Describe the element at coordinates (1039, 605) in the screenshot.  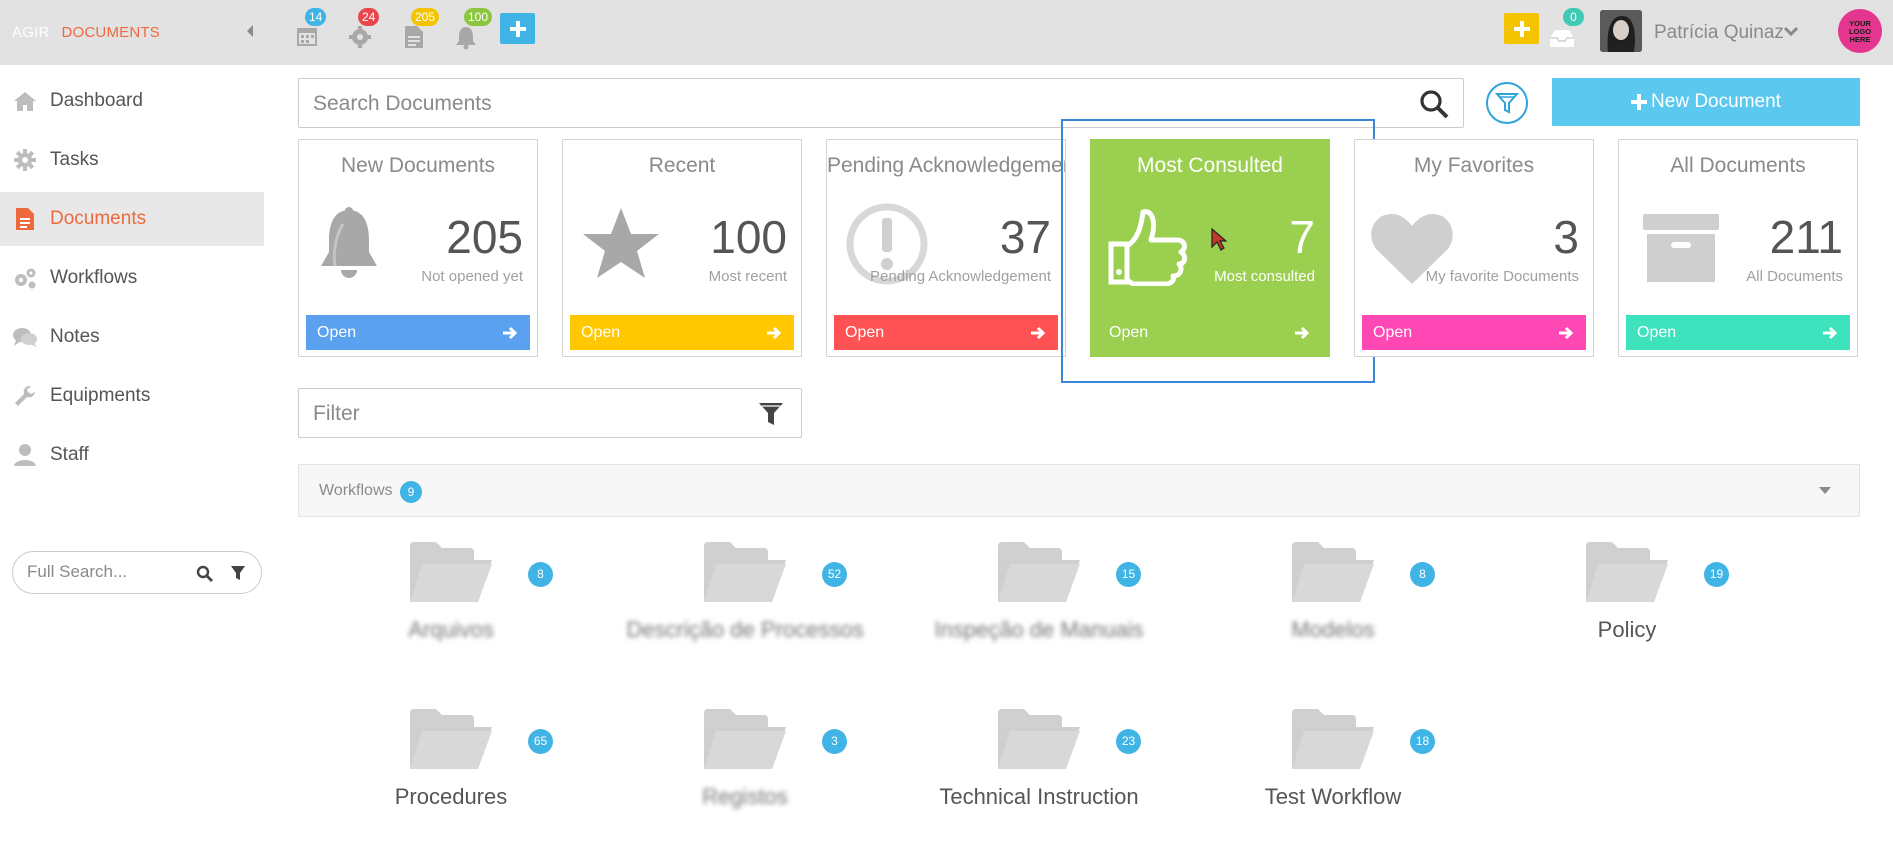
I see `workflow-folder: 15 Inspeção de Manuais` at that location.